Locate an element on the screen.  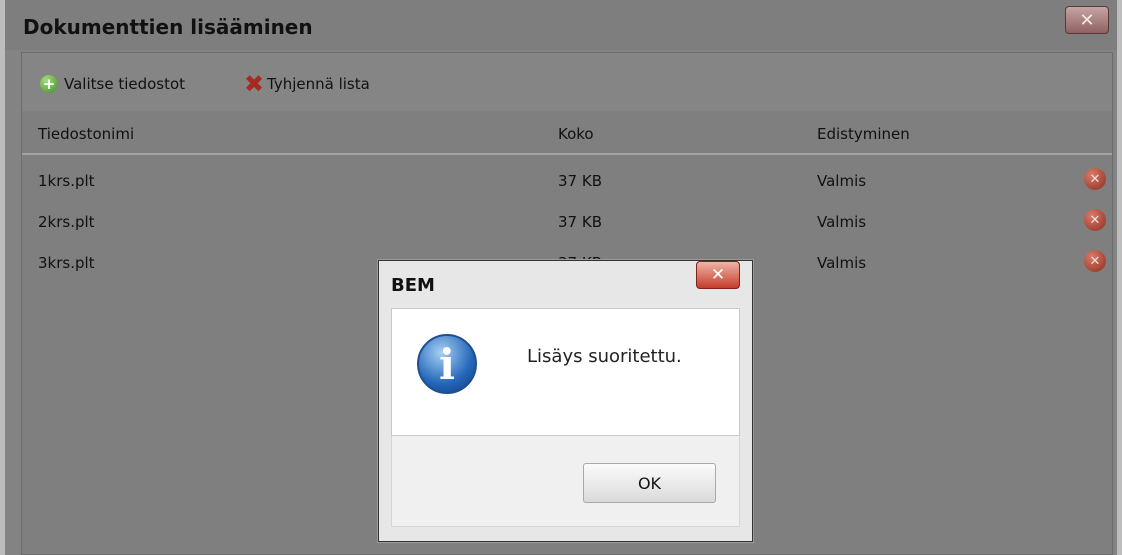
dialog-body: i Lisäys suoritettu. is located at coordinates (565, 372).